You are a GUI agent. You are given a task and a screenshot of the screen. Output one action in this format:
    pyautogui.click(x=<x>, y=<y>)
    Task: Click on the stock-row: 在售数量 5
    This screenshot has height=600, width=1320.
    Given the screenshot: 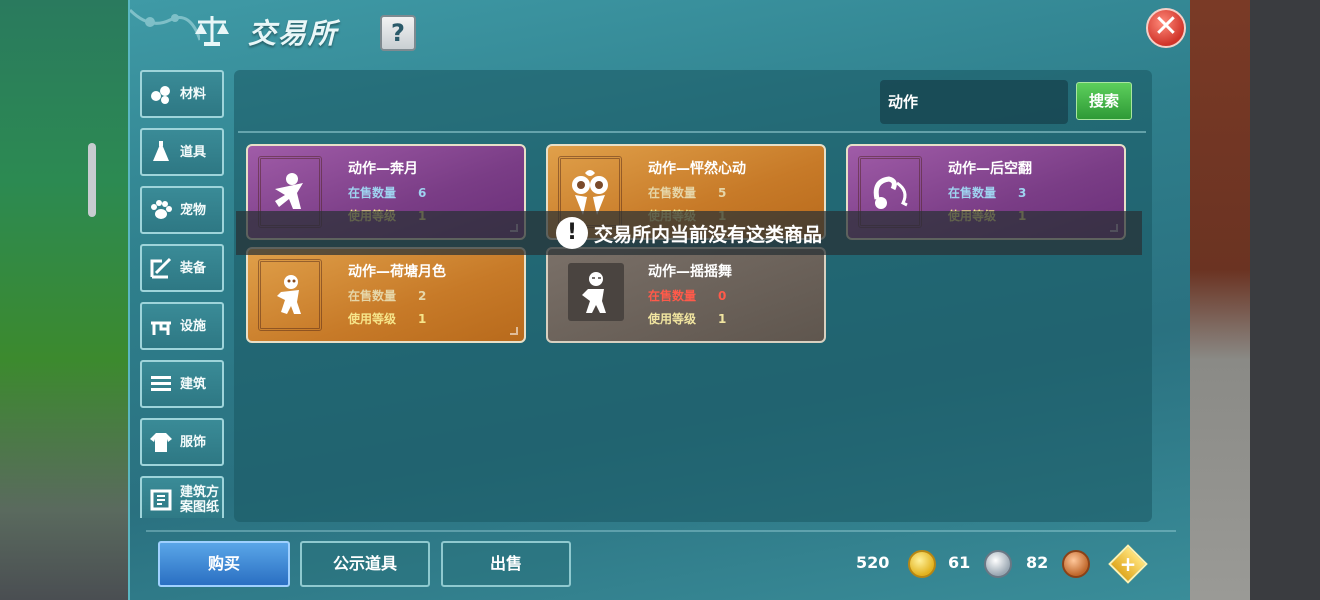 What is the action you would take?
    pyautogui.click(x=687, y=192)
    